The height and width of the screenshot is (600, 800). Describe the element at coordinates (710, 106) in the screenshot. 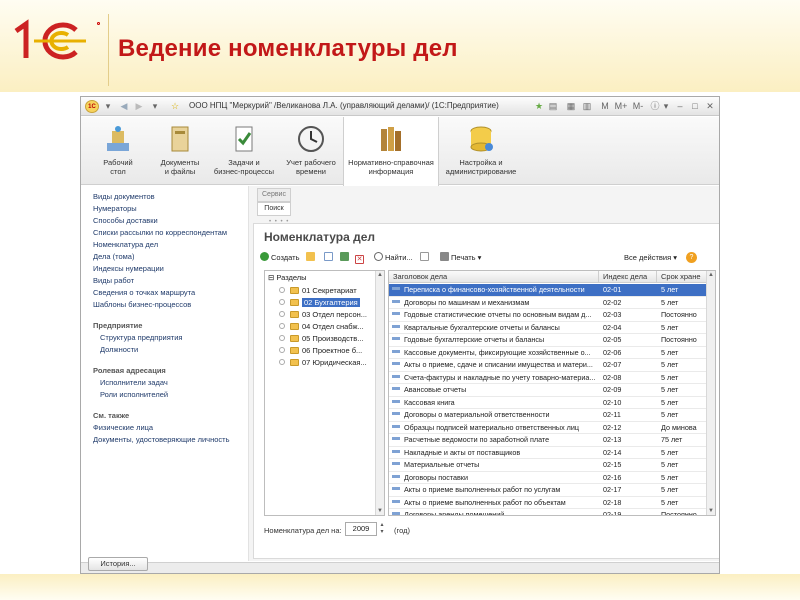

I see `close-icon: ✕` at that location.